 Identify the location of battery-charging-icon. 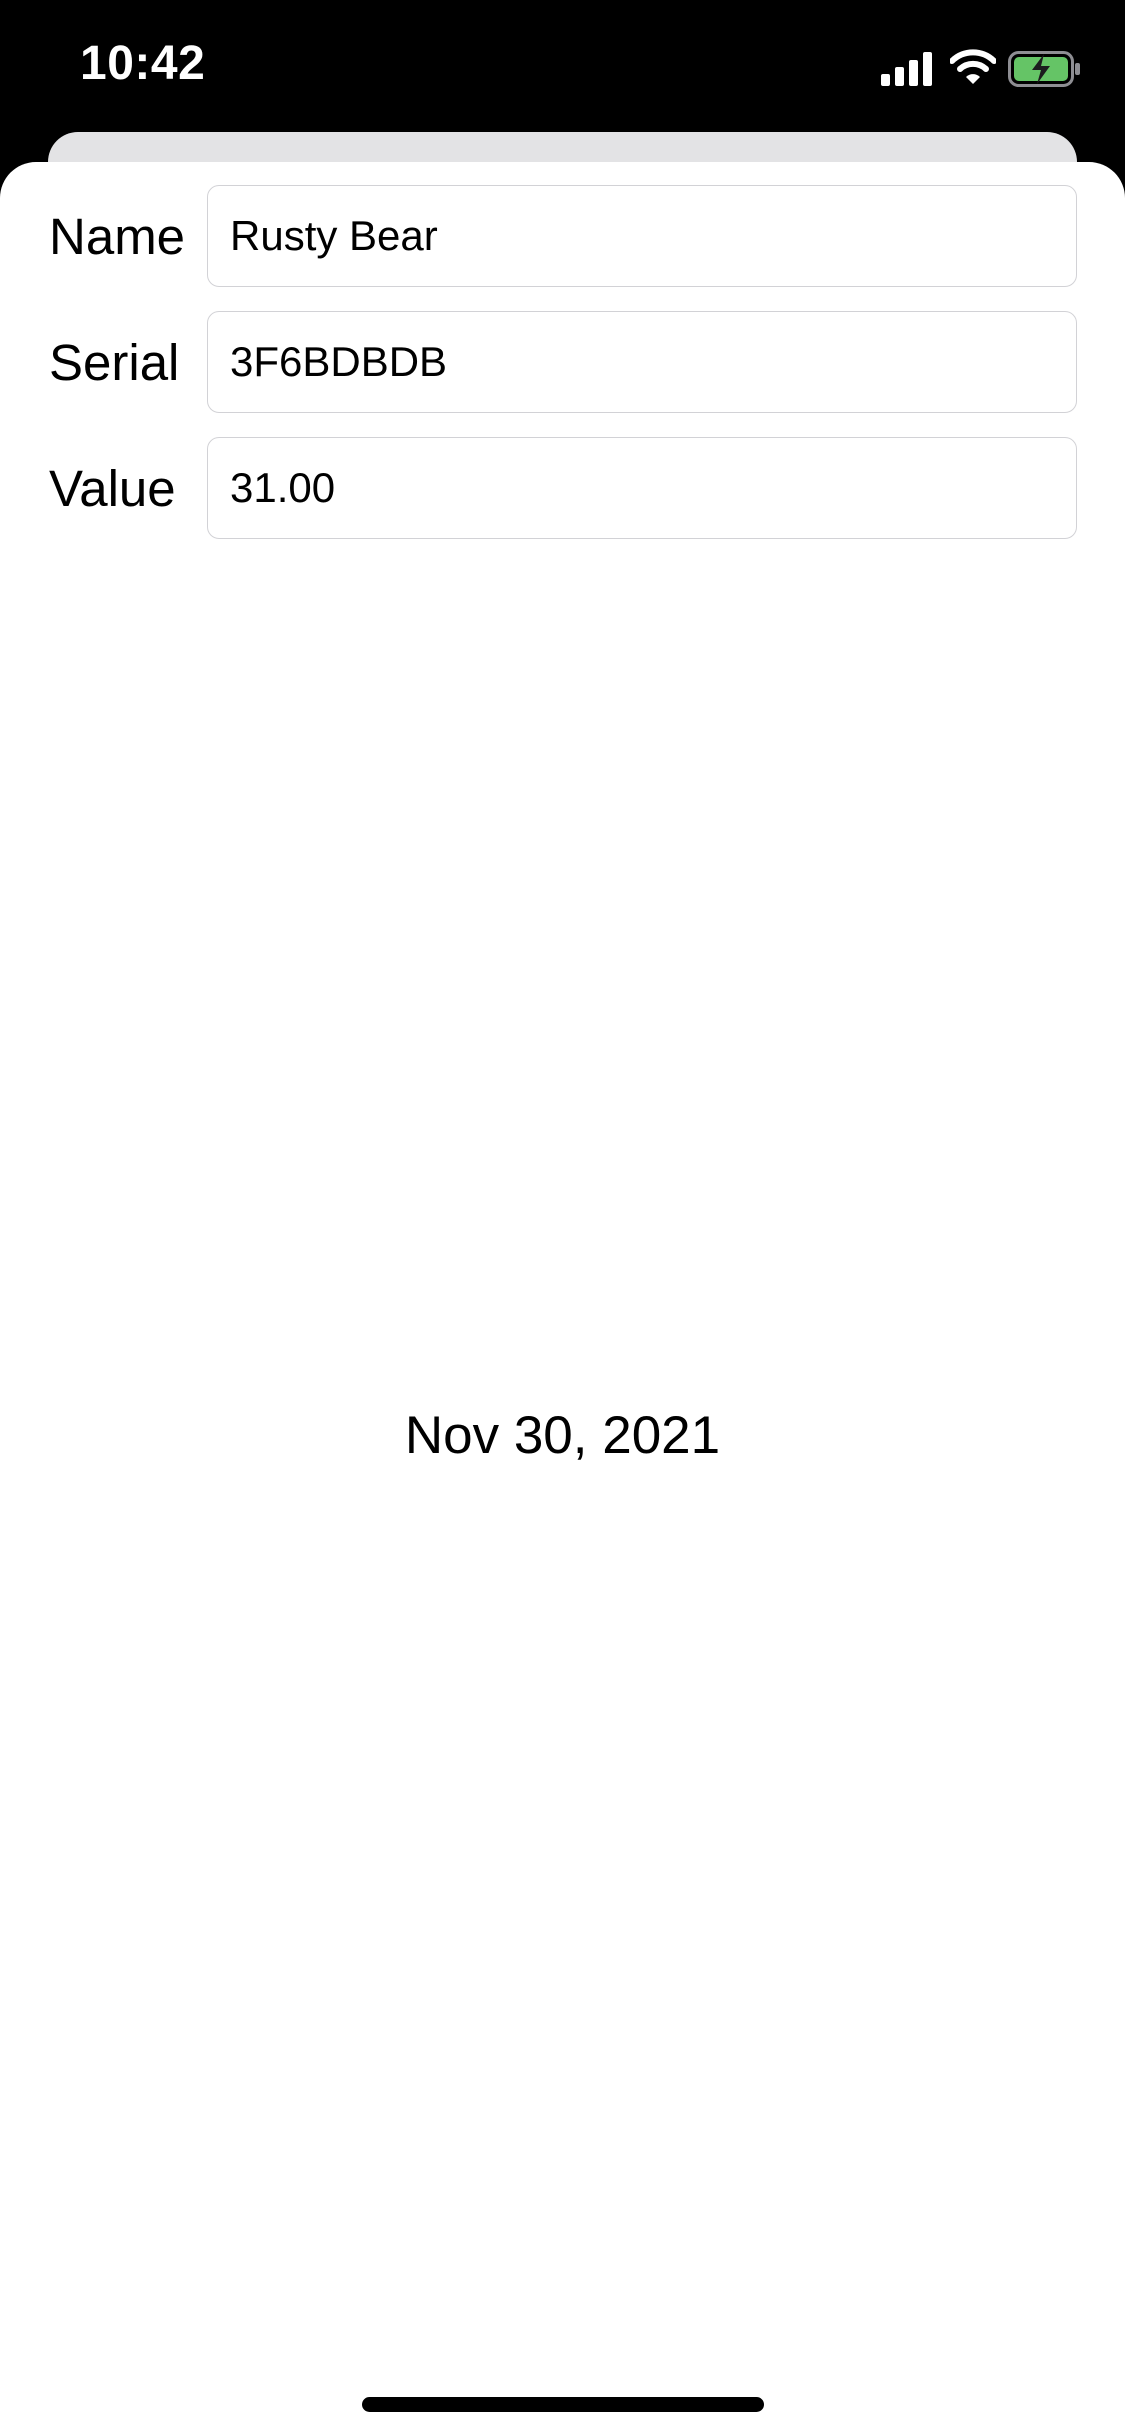
(1045, 71).